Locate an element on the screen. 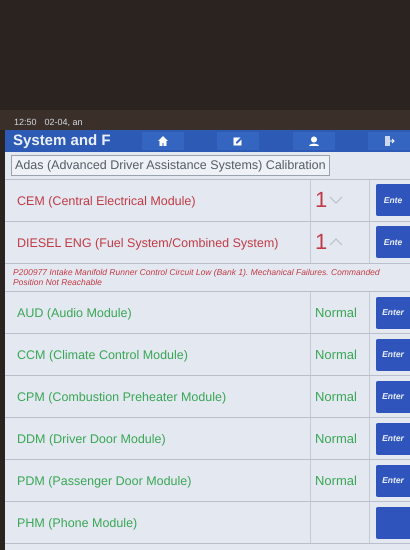 This screenshot has height=550, width=410. exit-button is located at coordinates (389, 141).